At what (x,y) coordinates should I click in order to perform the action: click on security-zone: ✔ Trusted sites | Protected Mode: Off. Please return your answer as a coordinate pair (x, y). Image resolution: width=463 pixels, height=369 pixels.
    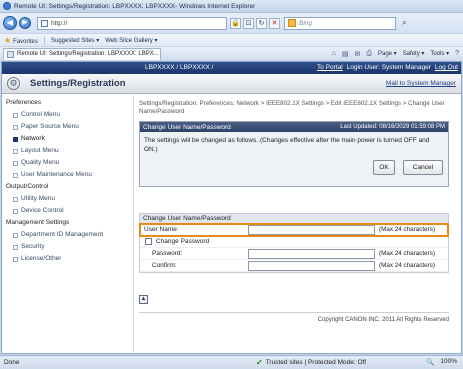
    Looking at the image, I should click on (311, 362).